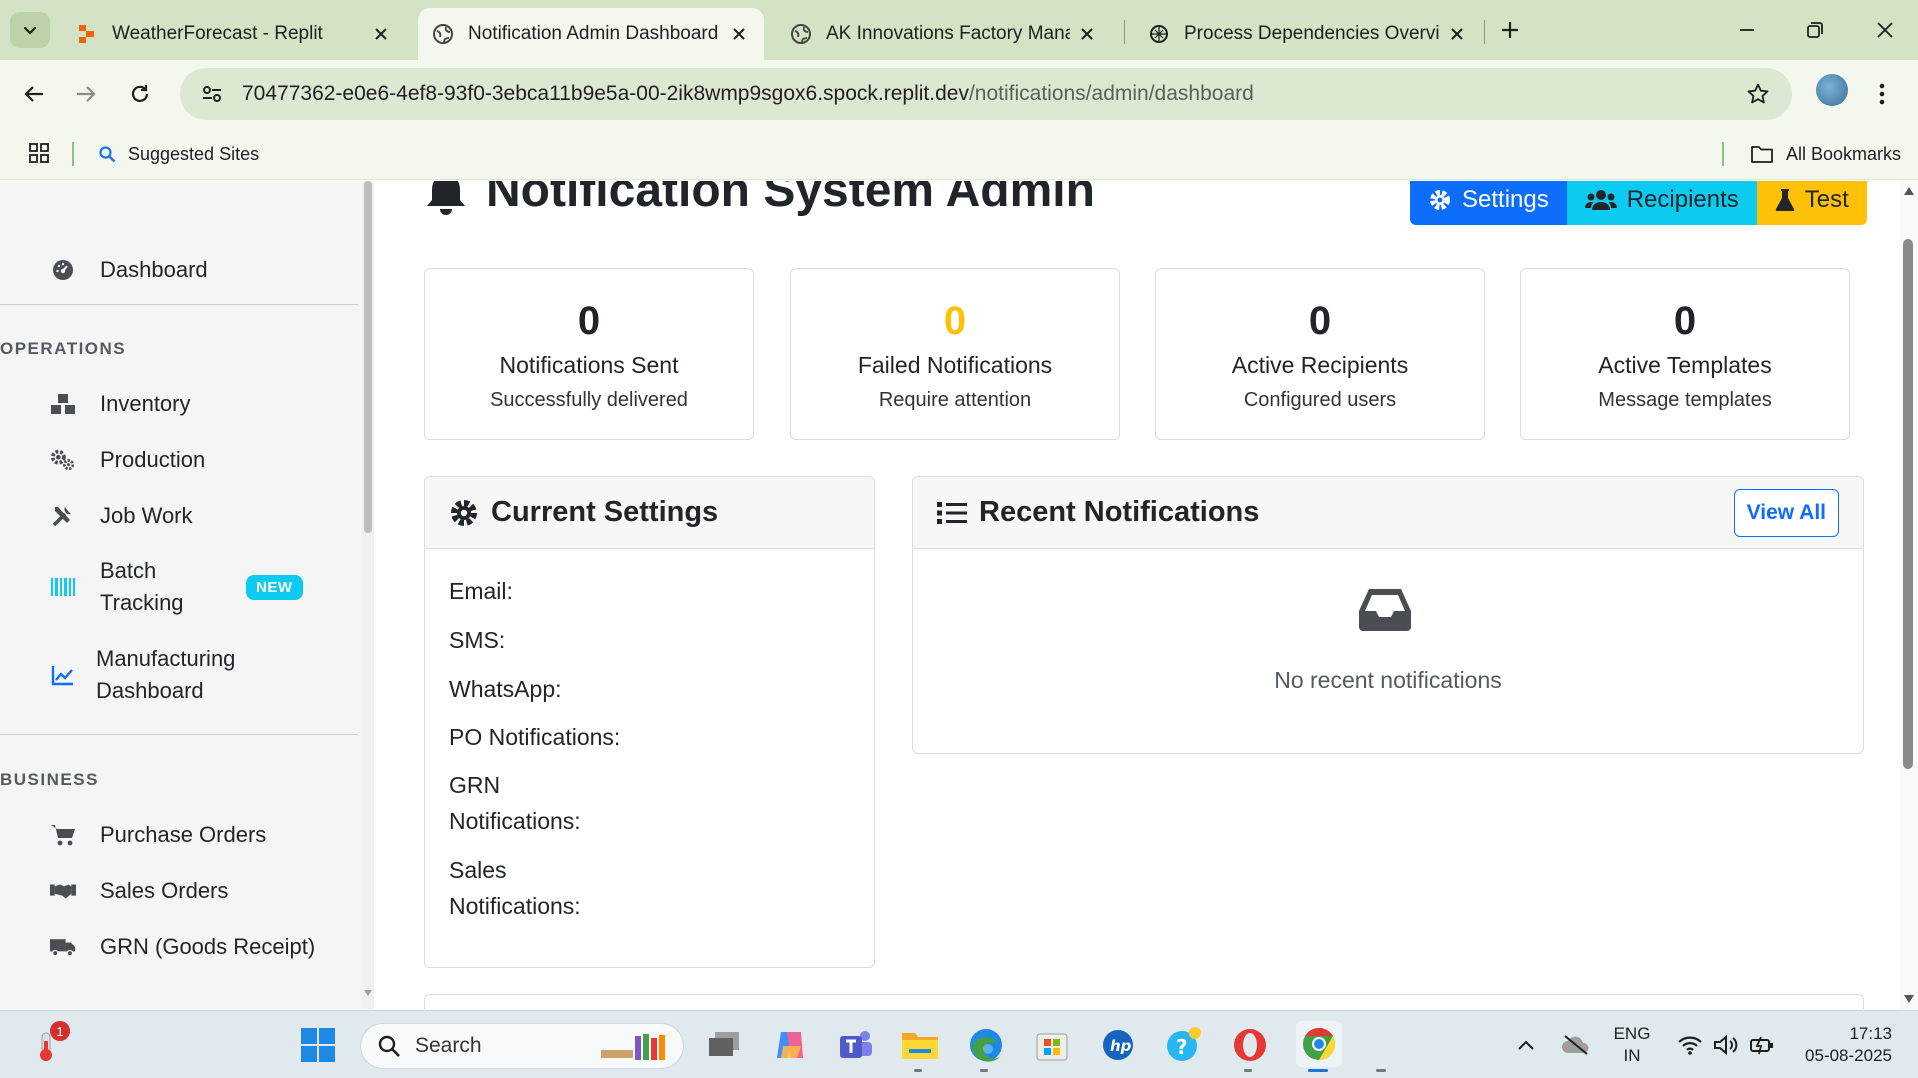 This screenshot has width=1918, height=1078. I want to click on sidebar-item-inventory: Inventory, so click(179, 404).